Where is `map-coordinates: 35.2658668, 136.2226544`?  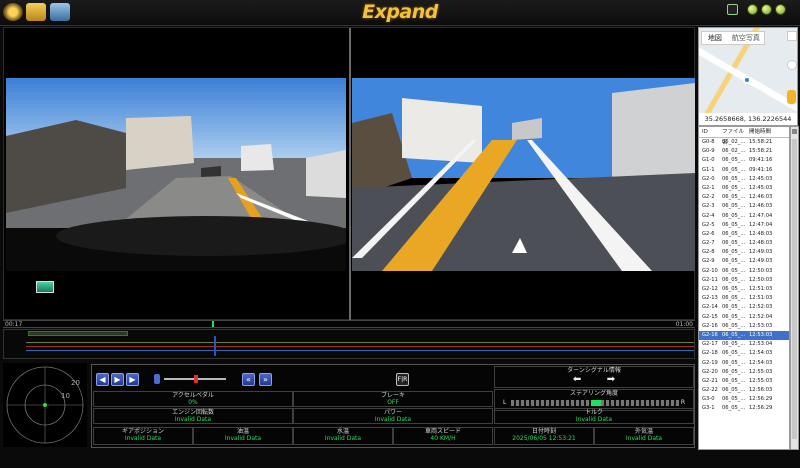 map-coordinates: 35.2658668, 136.2226544 is located at coordinates (748, 119).